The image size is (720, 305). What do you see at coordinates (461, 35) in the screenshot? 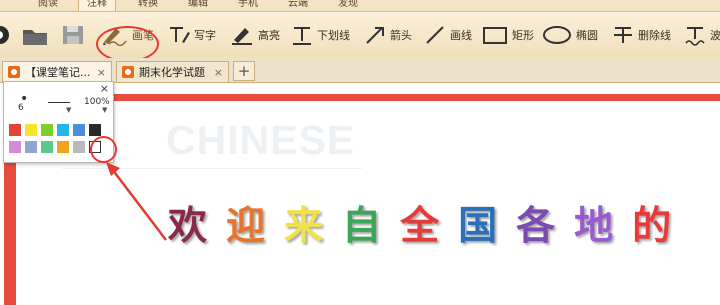
I see `line-tool-label: 画线` at bounding box center [461, 35].